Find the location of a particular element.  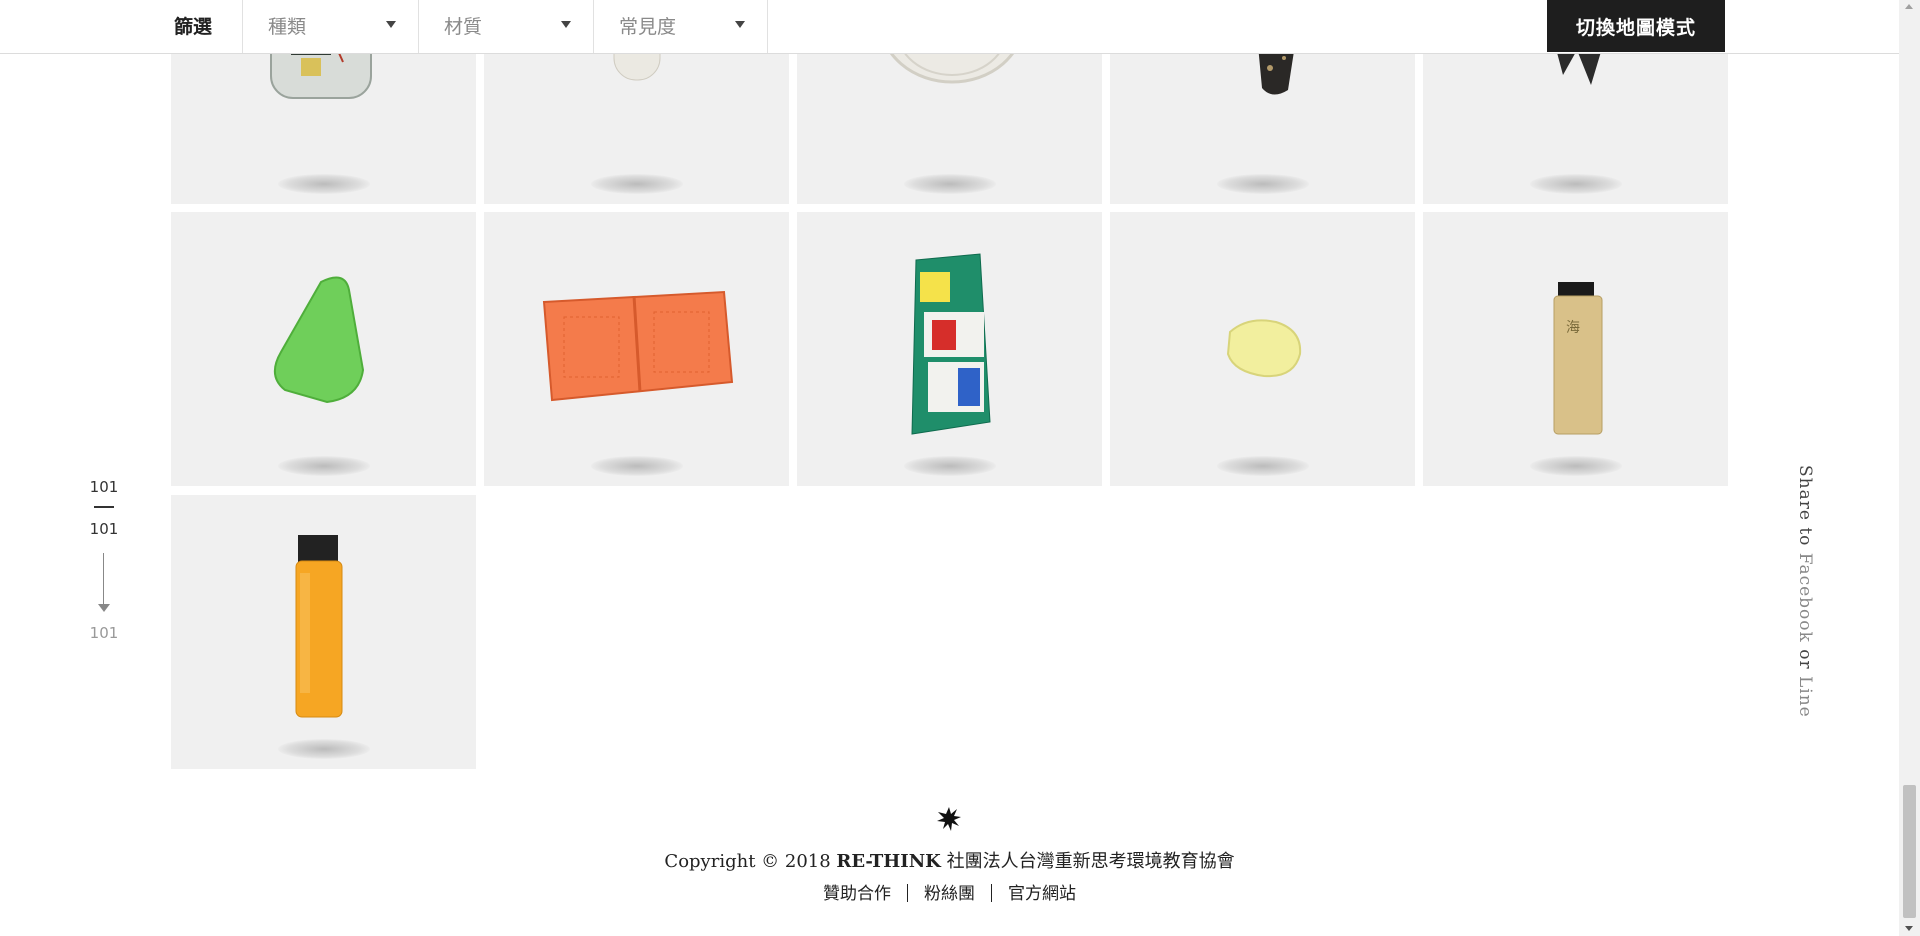

vertical-scrollbar is located at coordinates (1909, 468).